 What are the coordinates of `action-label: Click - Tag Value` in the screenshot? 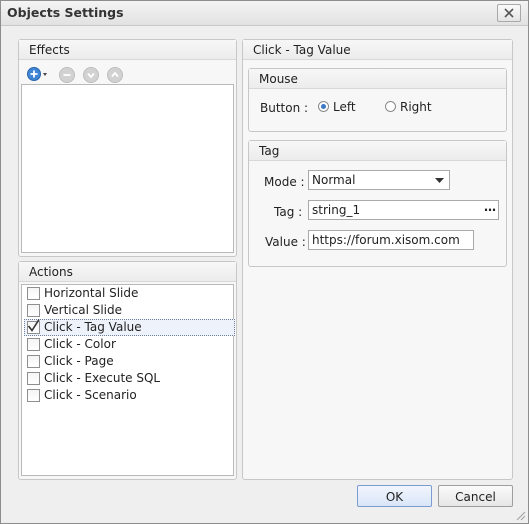 It's located at (93, 327).